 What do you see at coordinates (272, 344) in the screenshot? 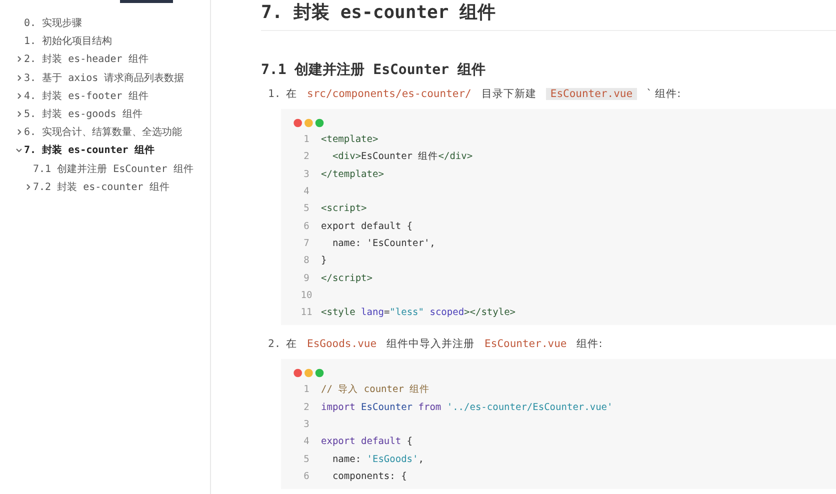
I see `list-number: 2.` at bounding box center [272, 344].